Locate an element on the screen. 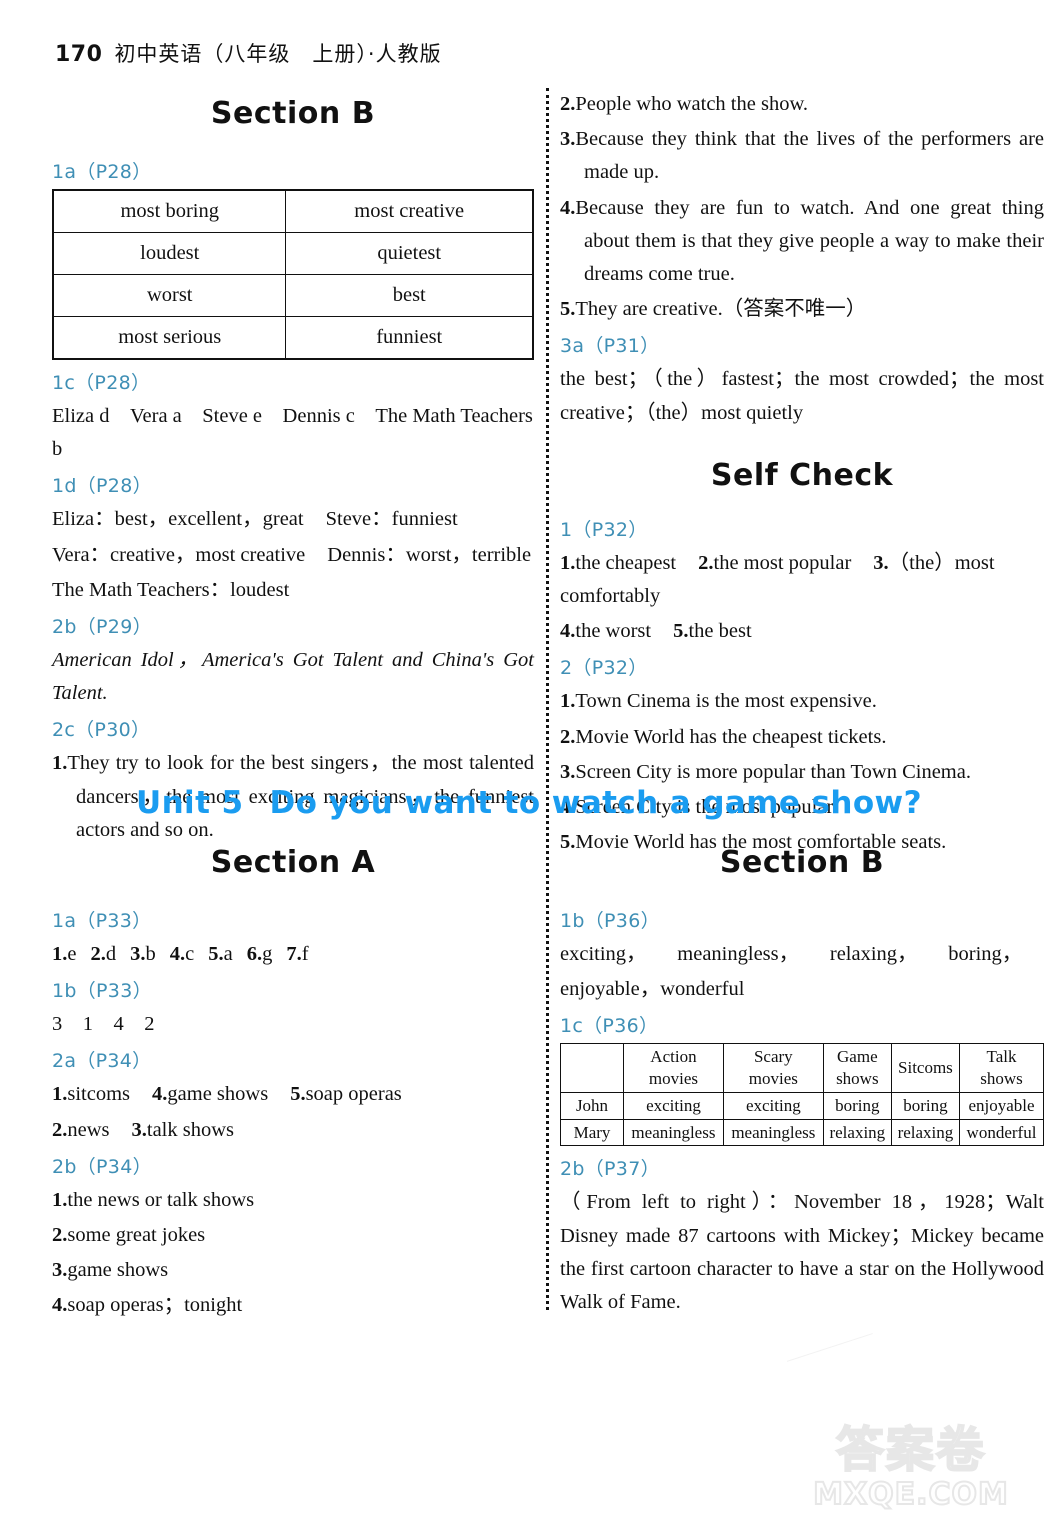  item-text: soap operas；tonight is located at coordinates (155, 1305).